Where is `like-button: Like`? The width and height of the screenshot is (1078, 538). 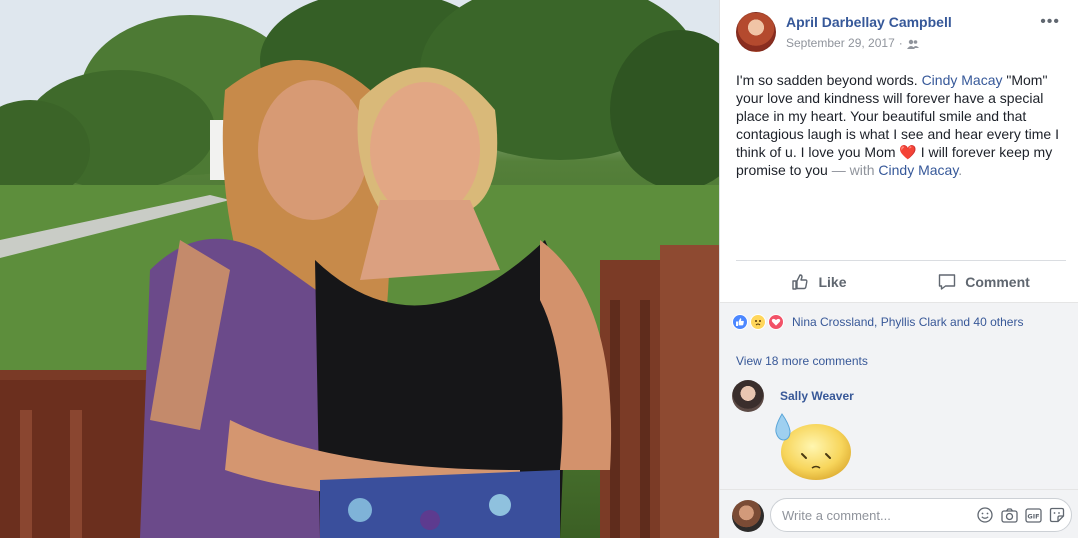
like-button: Like is located at coordinates (818, 281).